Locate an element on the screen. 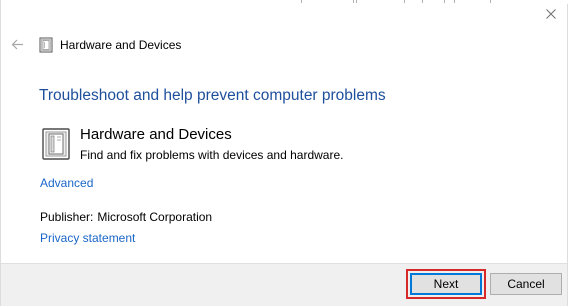 The height and width of the screenshot is (306, 568). troubleshooter-item-title: Hardware and Devices is located at coordinates (156, 134).